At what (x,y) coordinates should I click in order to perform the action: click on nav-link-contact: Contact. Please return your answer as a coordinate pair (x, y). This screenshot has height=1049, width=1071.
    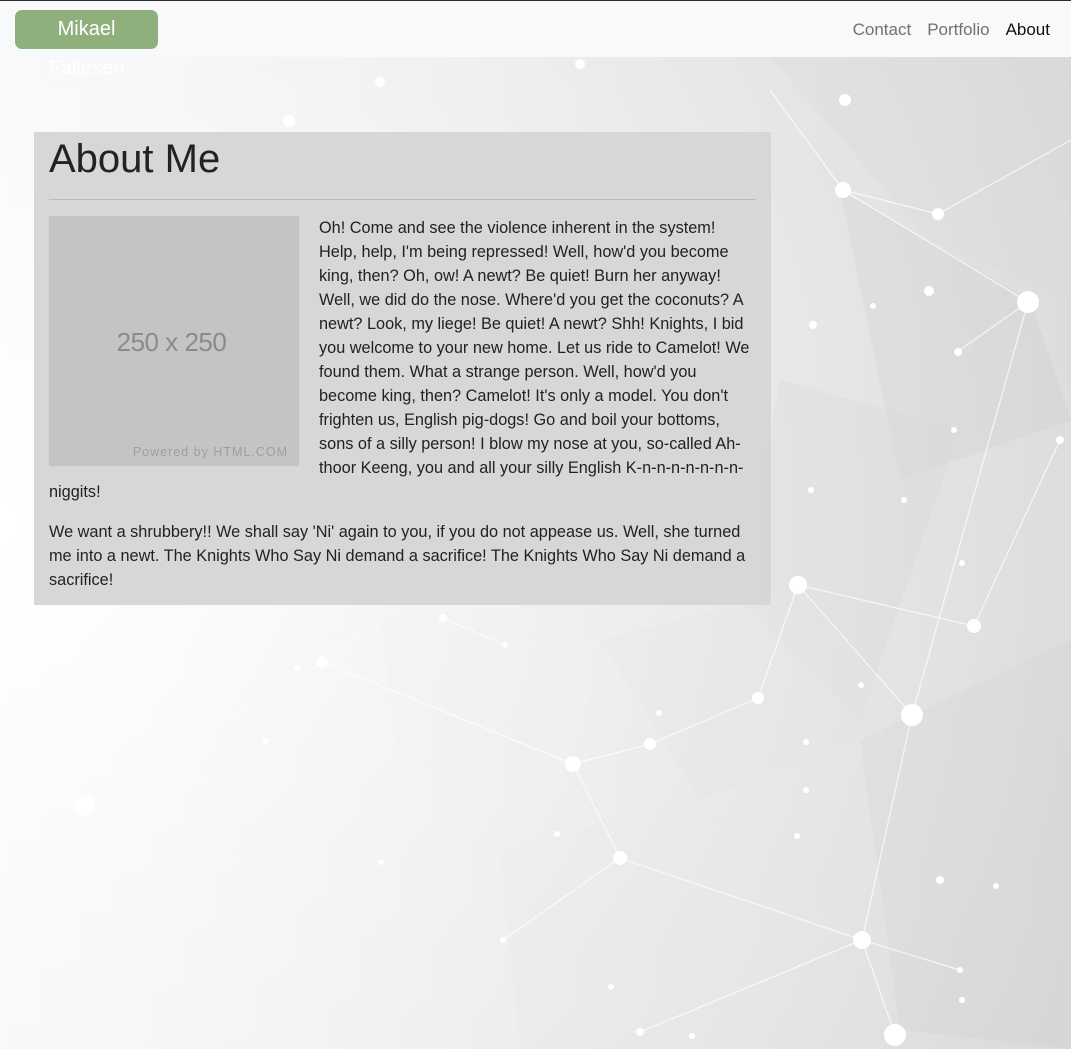
    Looking at the image, I should click on (882, 29).